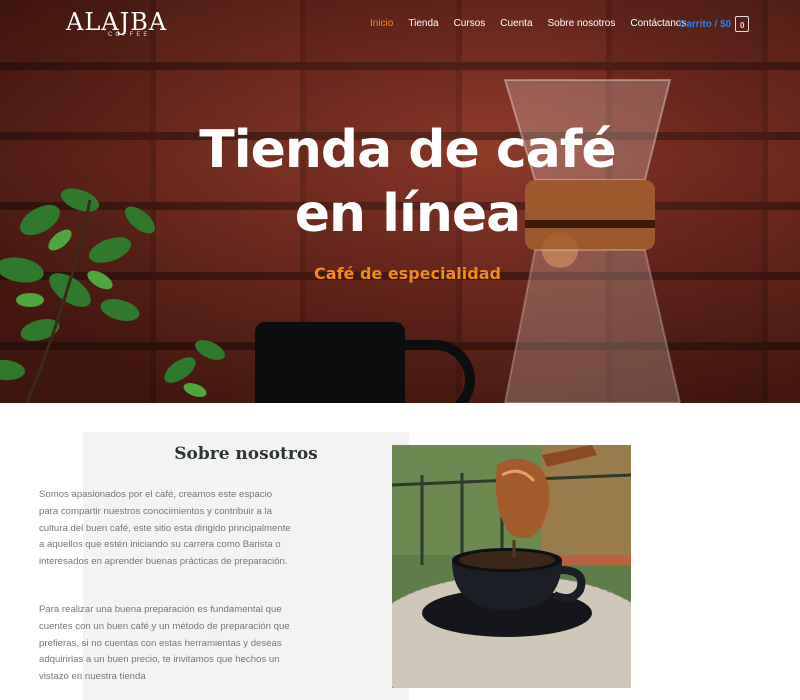 The width and height of the screenshot is (800, 700). I want to click on logo-subtext: COFFEE, so click(129, 35).